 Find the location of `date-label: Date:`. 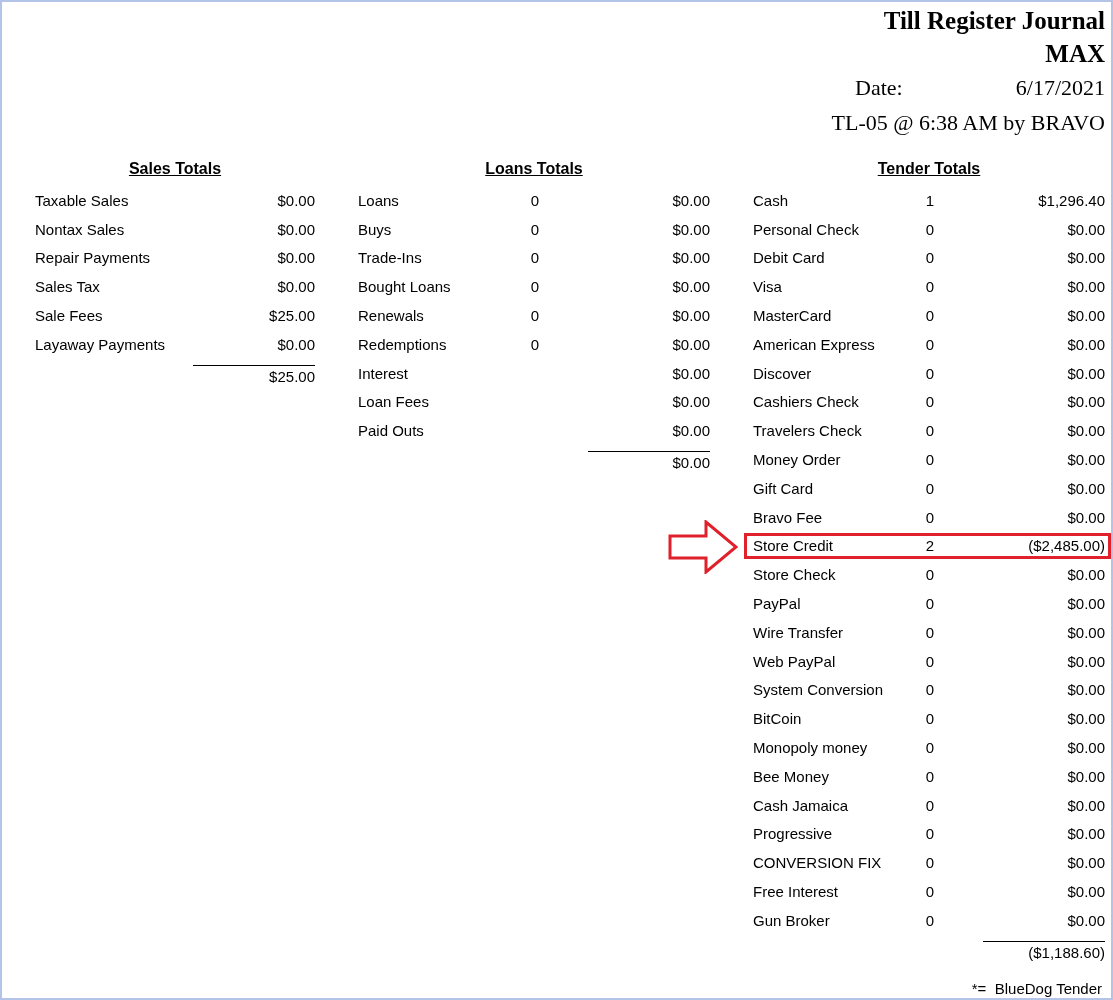

date-label: Date: is located at coordinates (879, 88).